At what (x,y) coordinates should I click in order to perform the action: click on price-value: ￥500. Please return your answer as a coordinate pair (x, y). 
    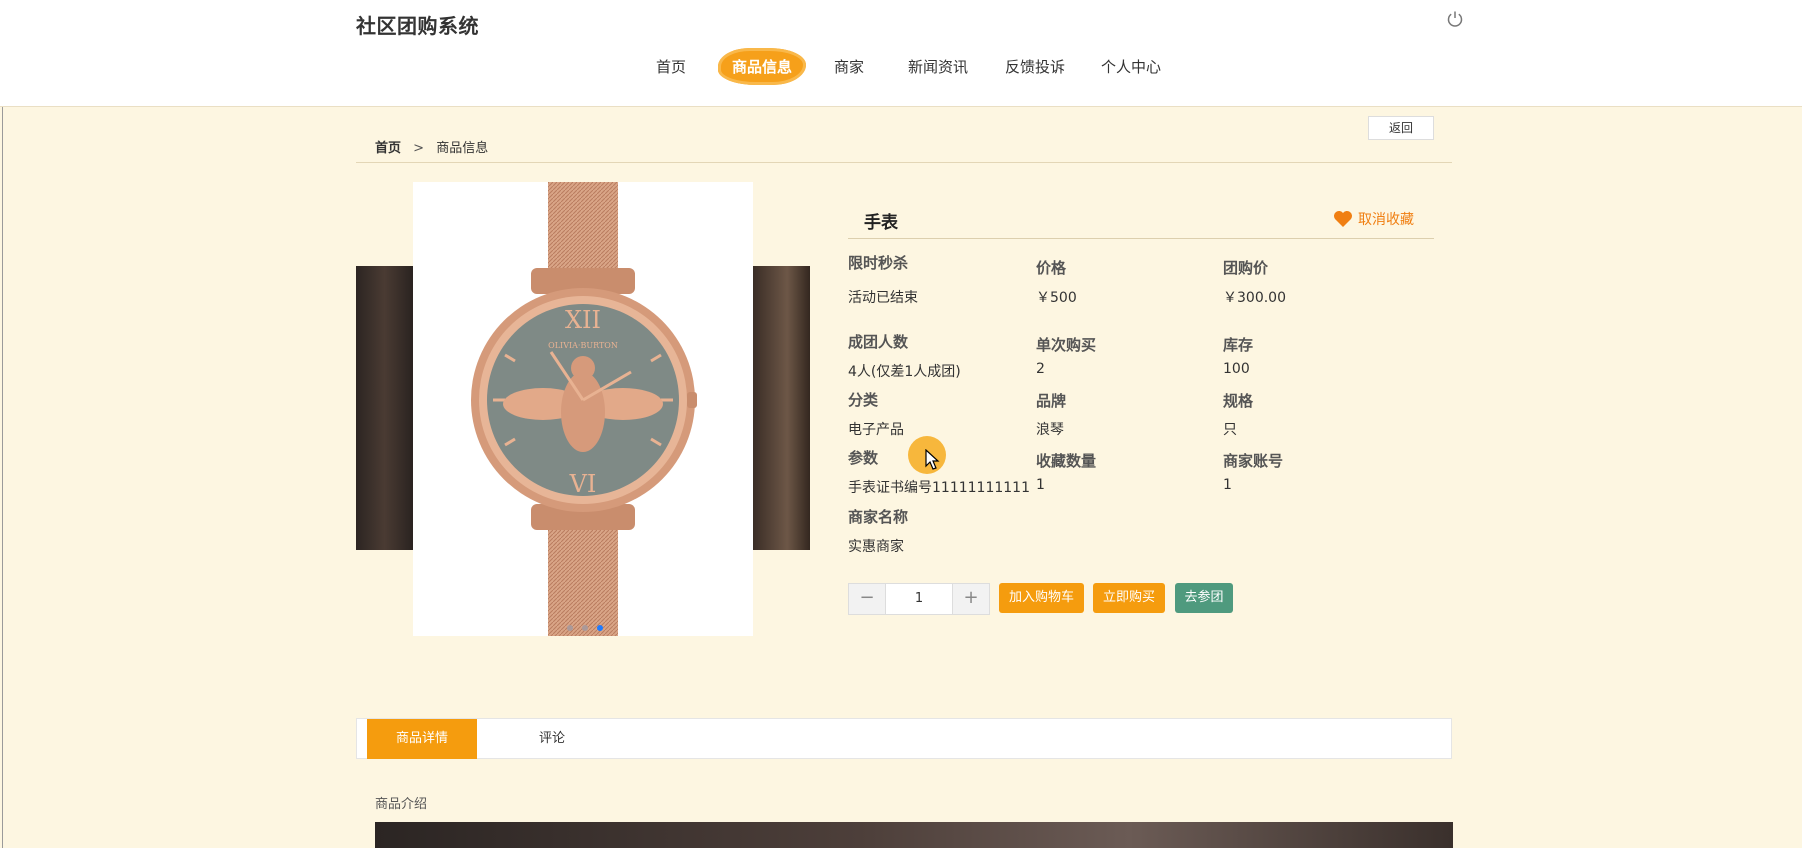
    Looking at the image, I should click on (1056, 298).